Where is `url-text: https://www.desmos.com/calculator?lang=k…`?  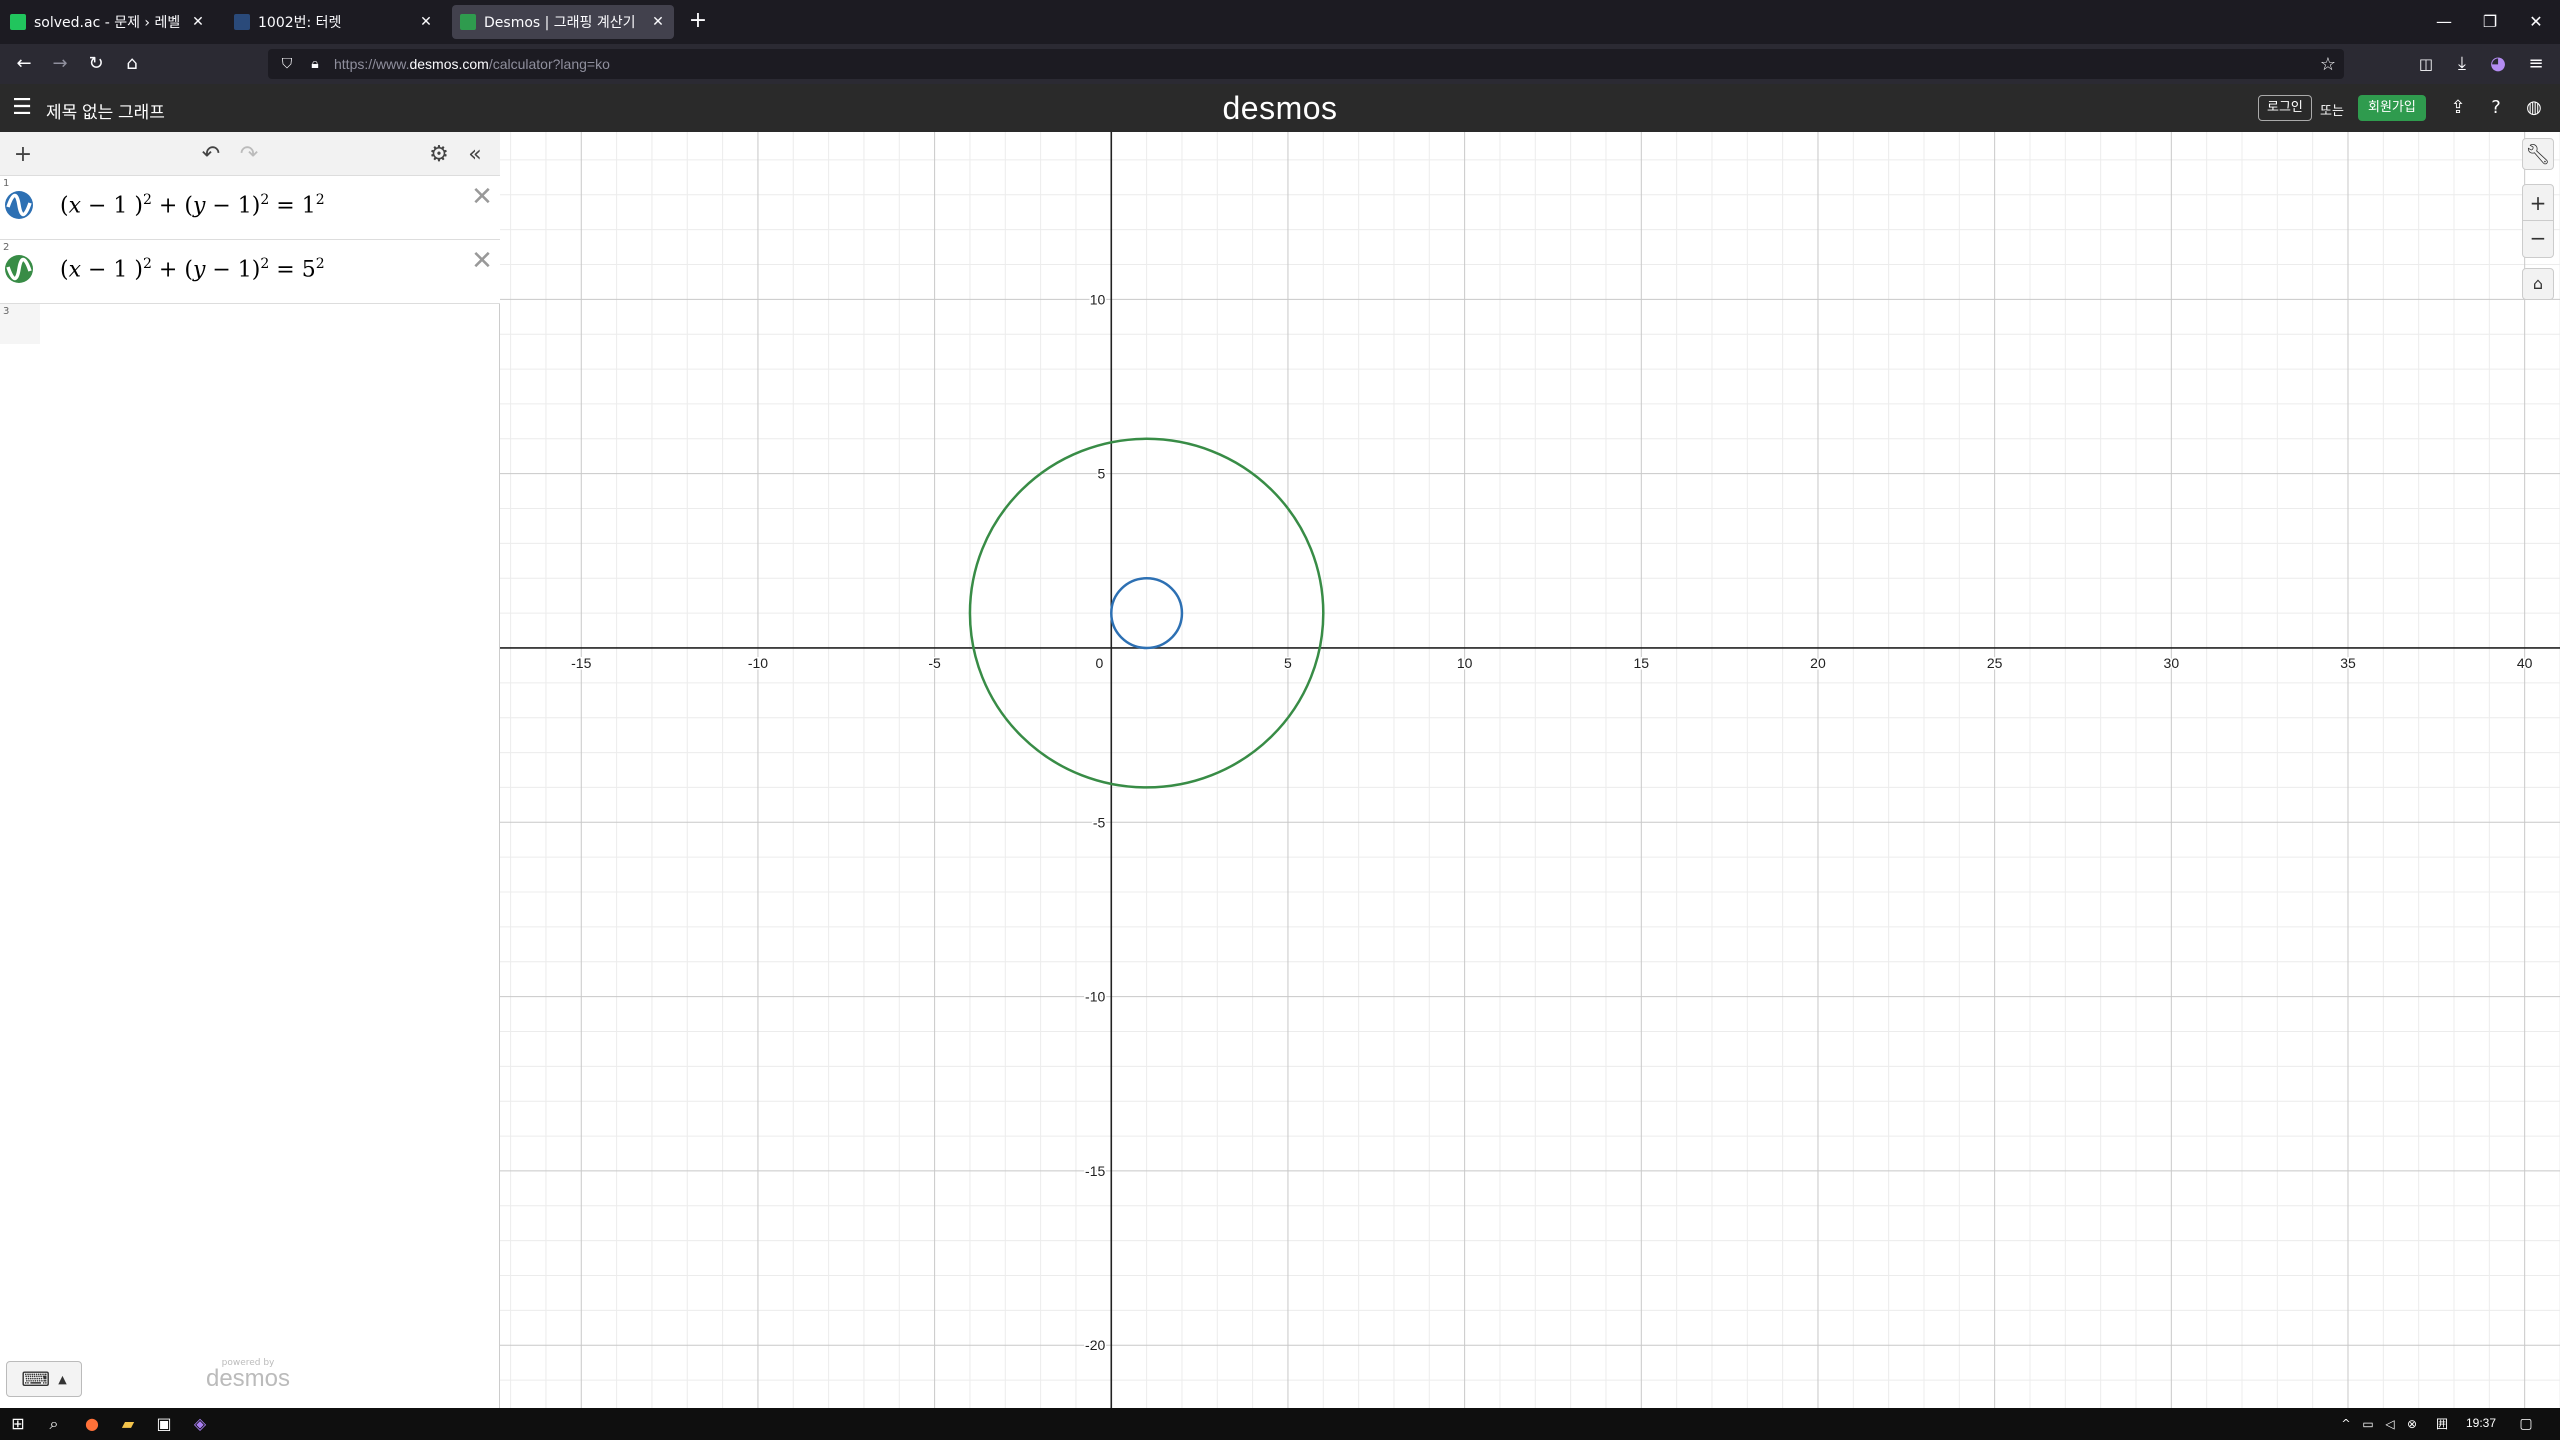
url-text: https://www.desmos.com/calculator?lang=k… is located at coordinates (472, 64).